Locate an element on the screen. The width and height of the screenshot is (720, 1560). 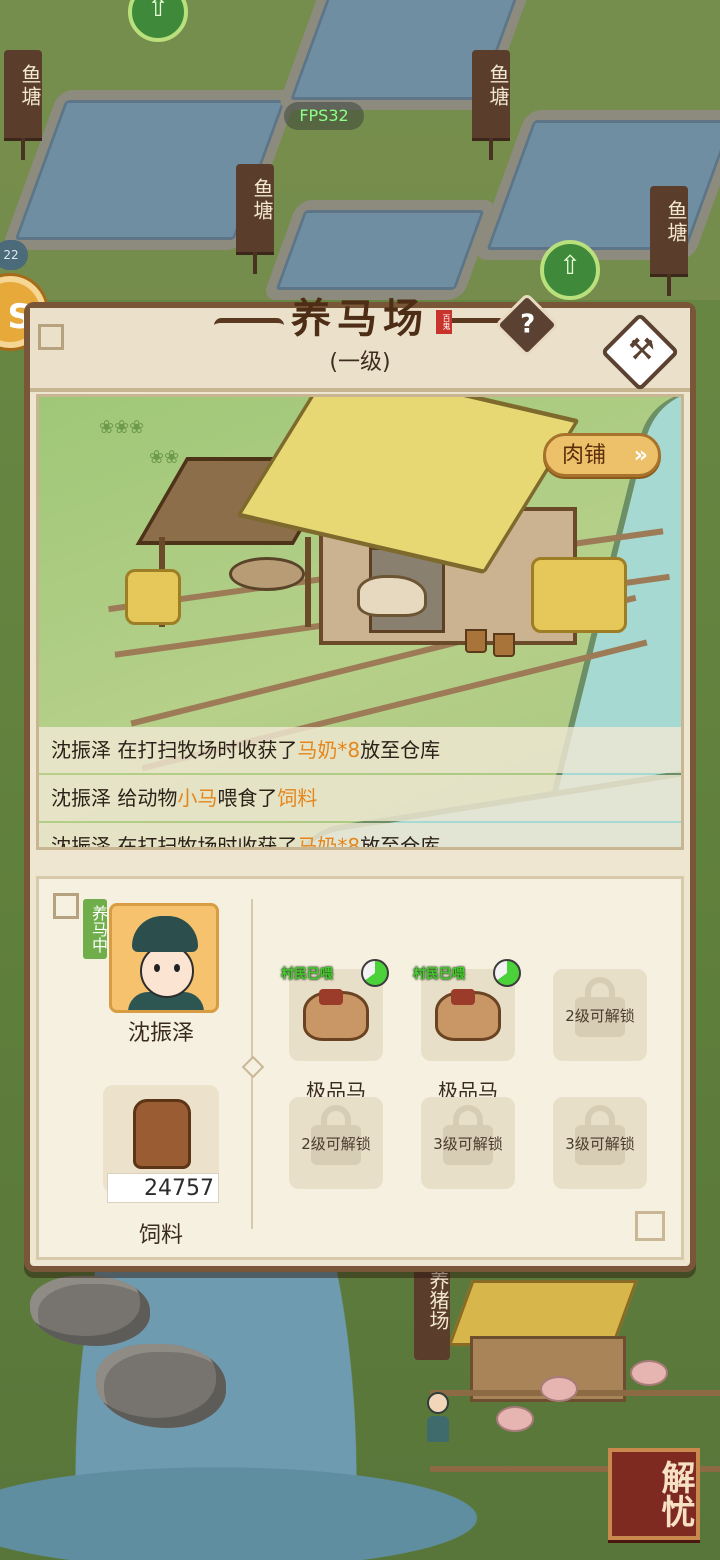
feed-bag-icon is located at coordinates (162, 1134).